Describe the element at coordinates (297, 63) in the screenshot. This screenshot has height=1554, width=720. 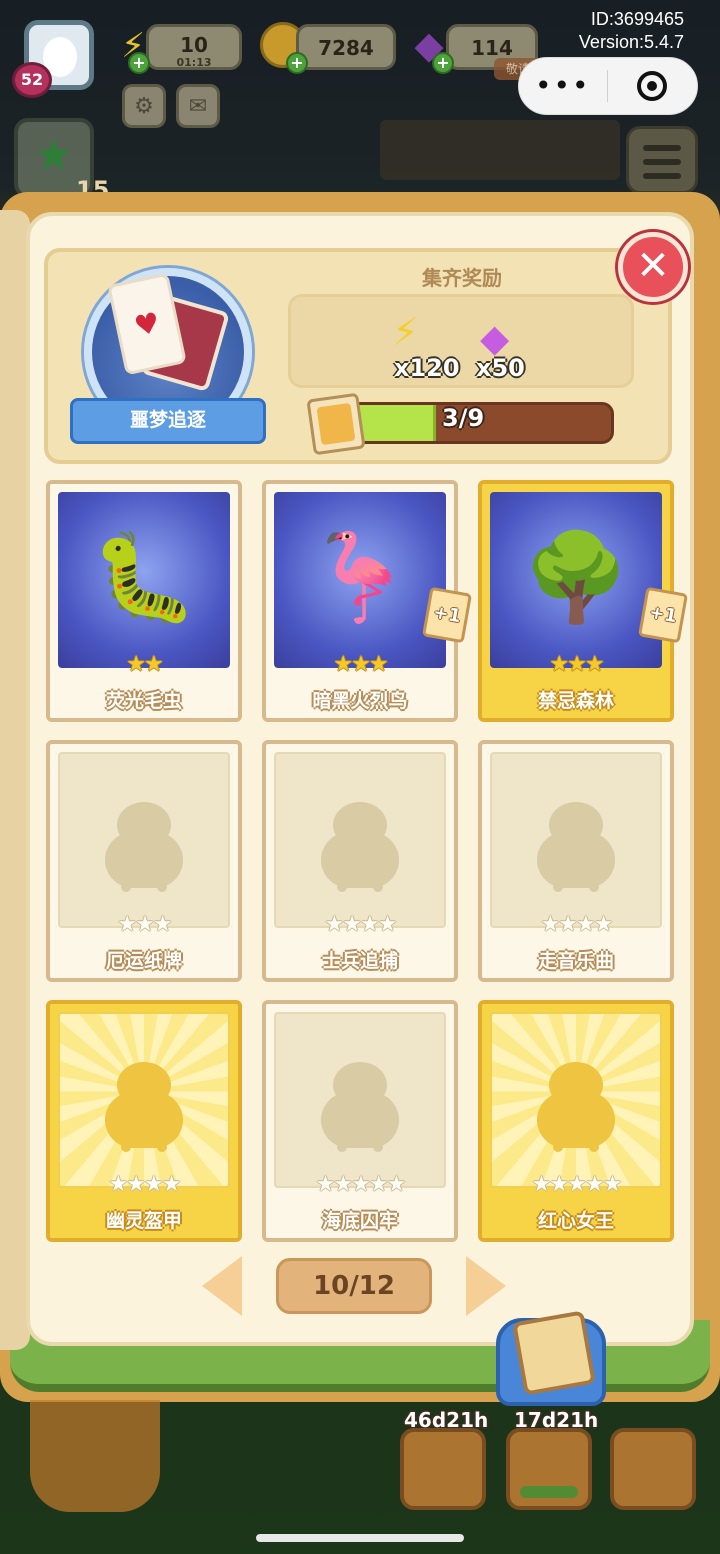
I see `add-coins-button: +` at that location.